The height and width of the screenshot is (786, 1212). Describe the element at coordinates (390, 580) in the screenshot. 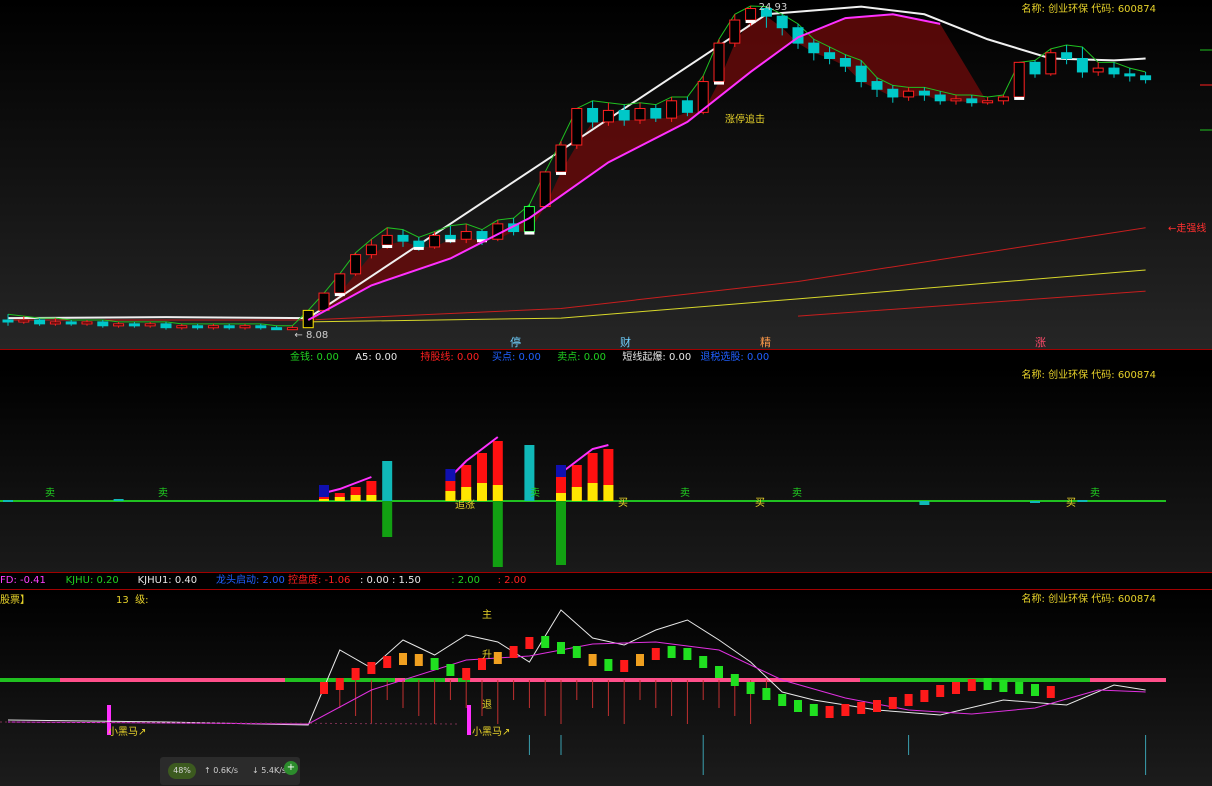

I see `status-item: : 0.00 : 1.50` at that location.